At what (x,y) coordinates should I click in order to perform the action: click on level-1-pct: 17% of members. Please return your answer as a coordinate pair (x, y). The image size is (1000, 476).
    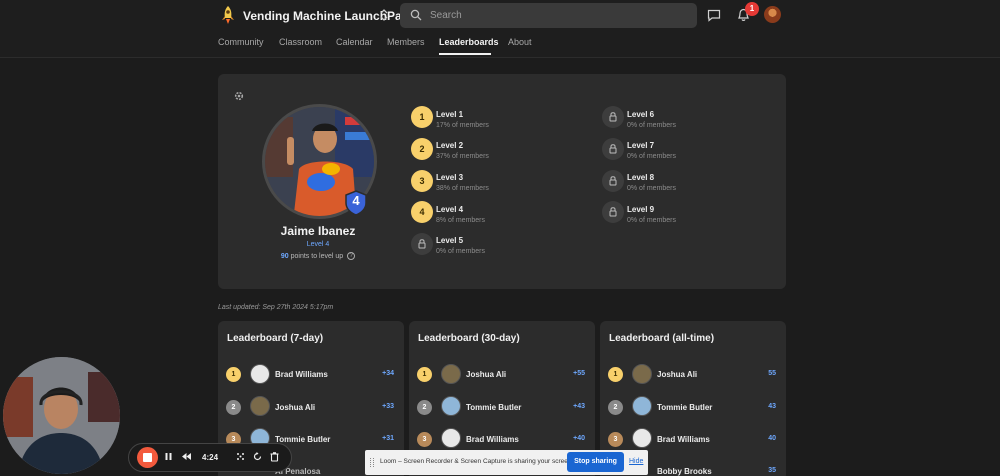
    Looking at the image, I should click on (462, 125).